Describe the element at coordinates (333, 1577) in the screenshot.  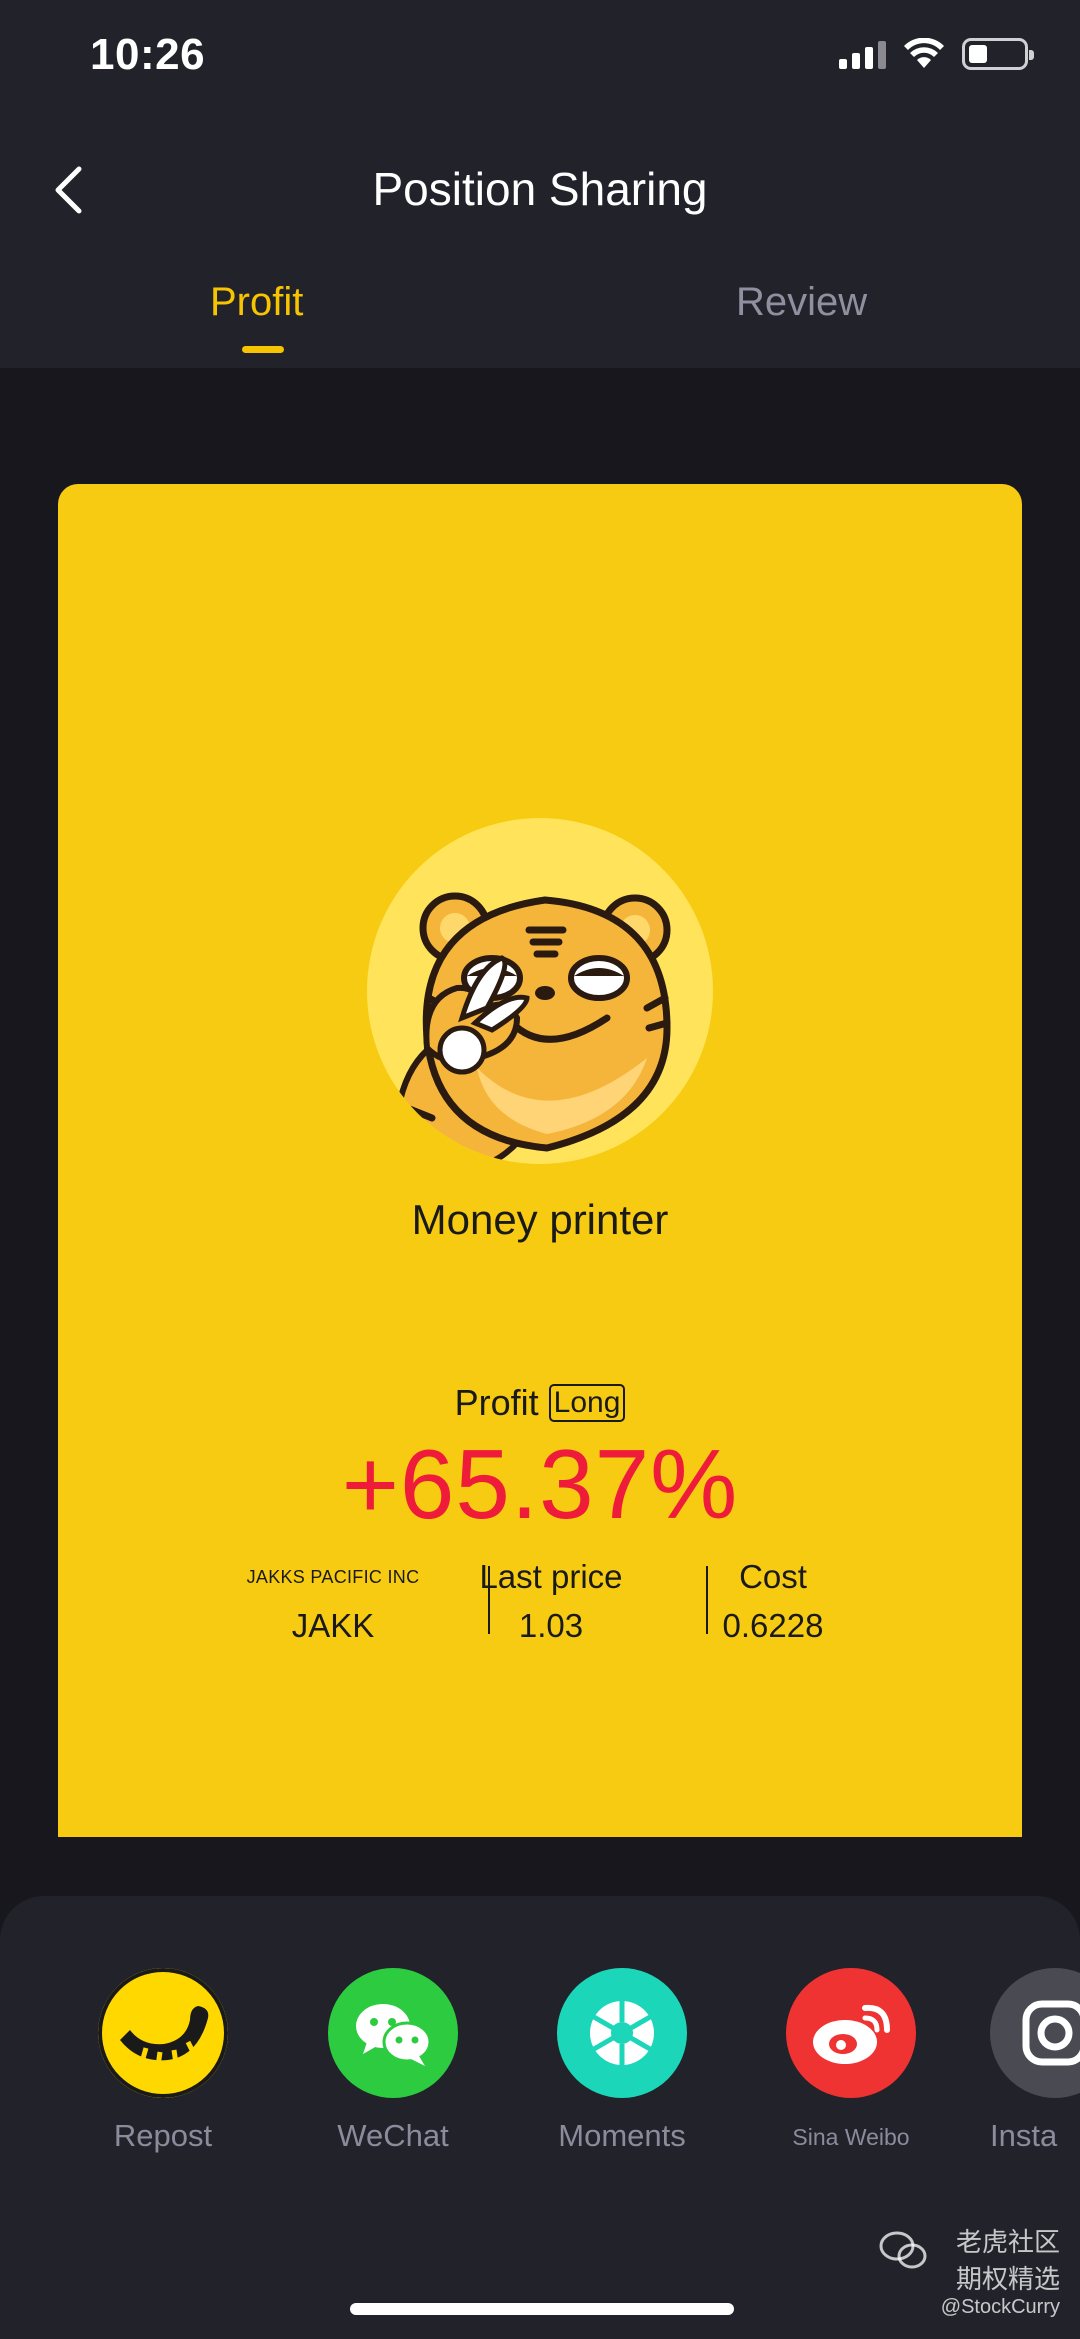
I see `company-name: JAKKS PACIFIC INC` at that location.